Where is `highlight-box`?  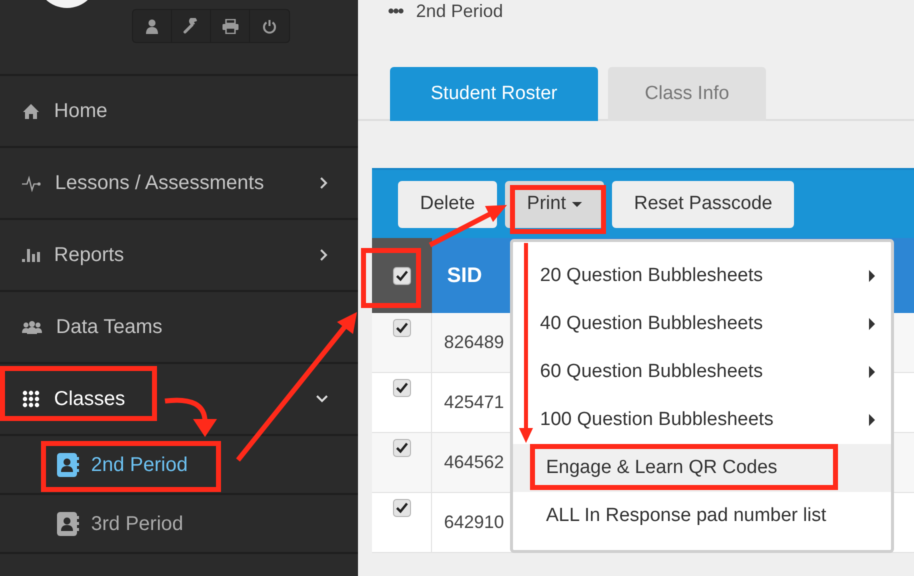 highlight-box is located at coordinates (391, 278).